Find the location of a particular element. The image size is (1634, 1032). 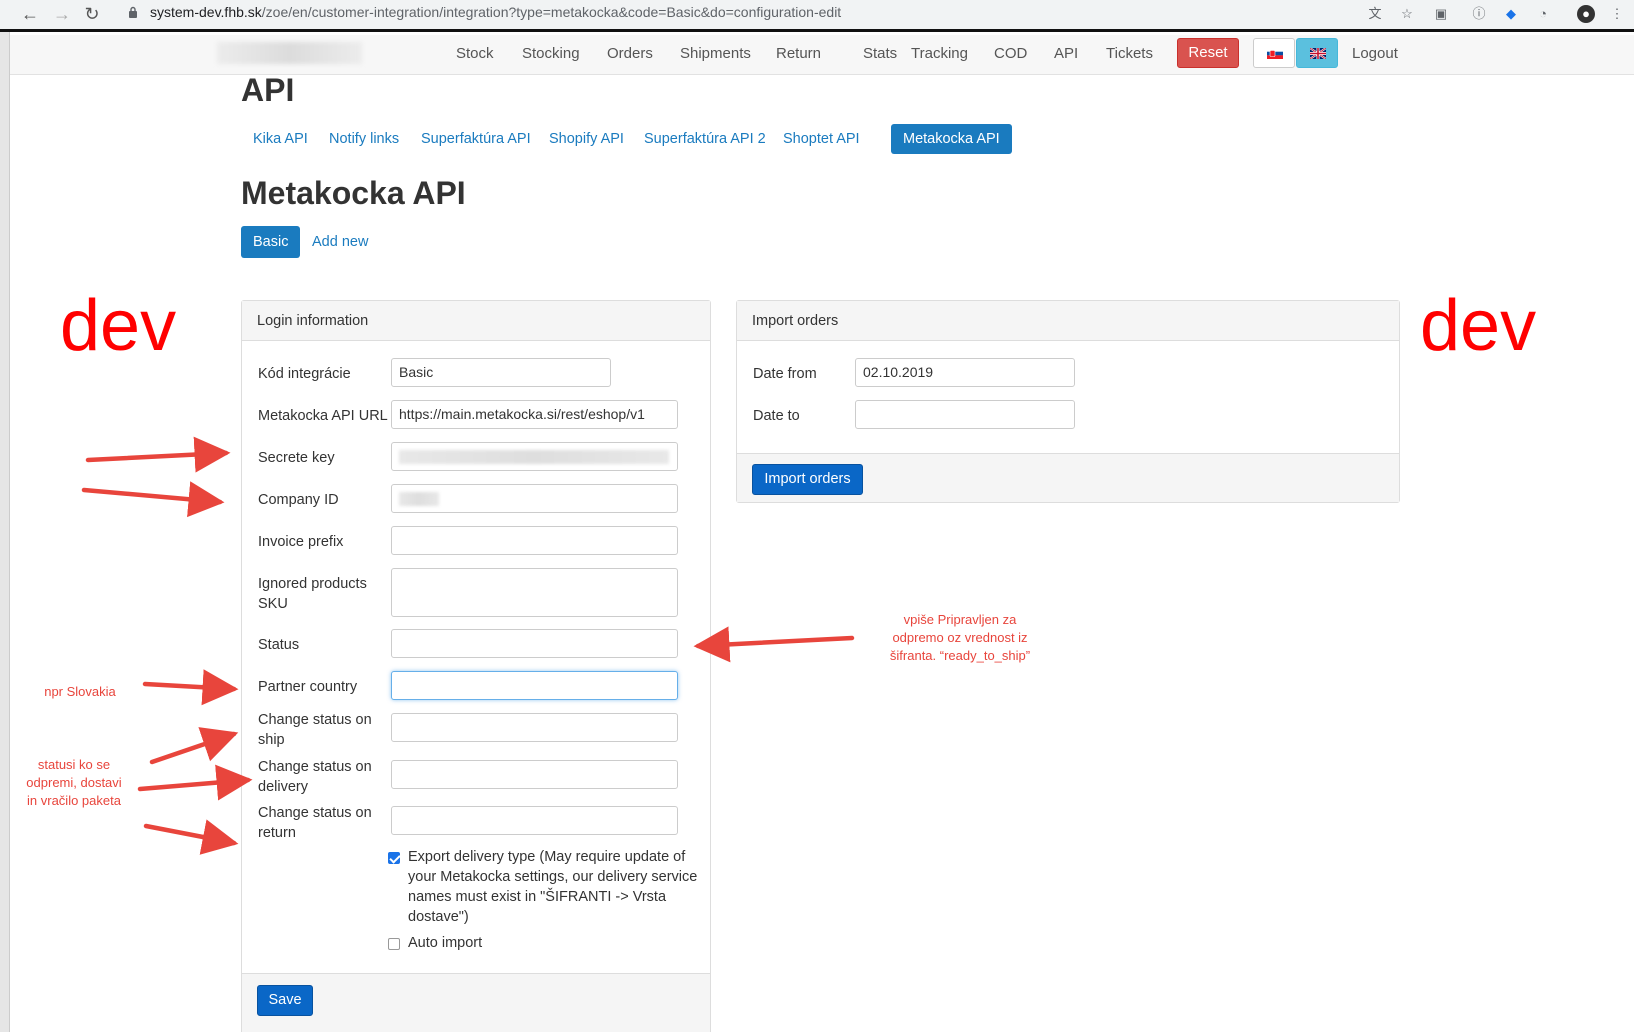

uk-flag-icon is located at coordinates (1318, 53).